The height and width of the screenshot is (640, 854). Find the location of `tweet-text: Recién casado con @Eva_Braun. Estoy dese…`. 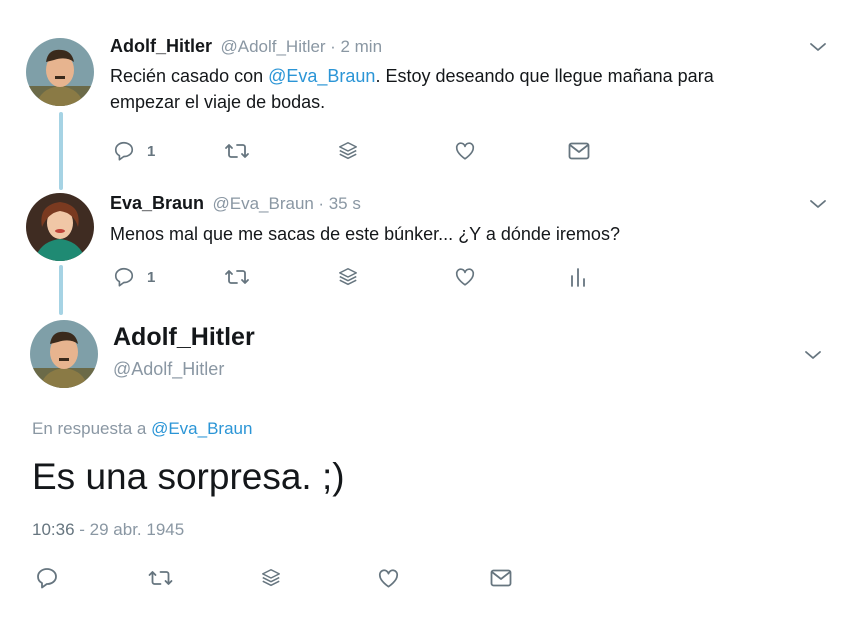

tweet-text: Recién casado con @Eva_Braun. Estoy dese… is located at coordinates (460, 89).